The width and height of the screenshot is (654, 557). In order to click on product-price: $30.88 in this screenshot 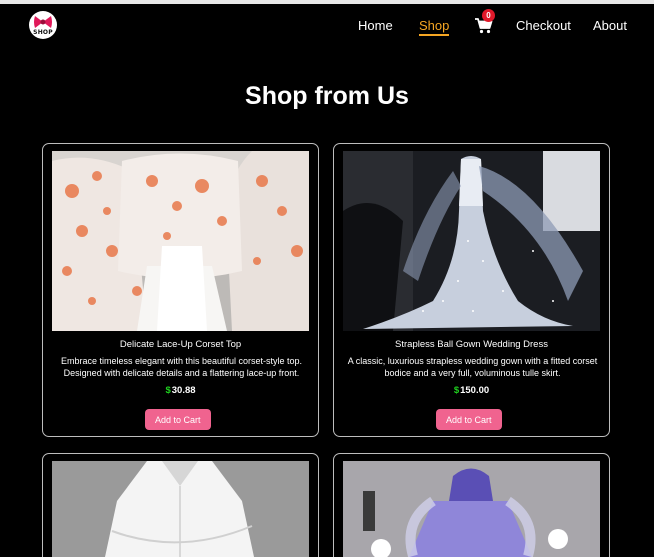, I will do `click(180, 390)`.